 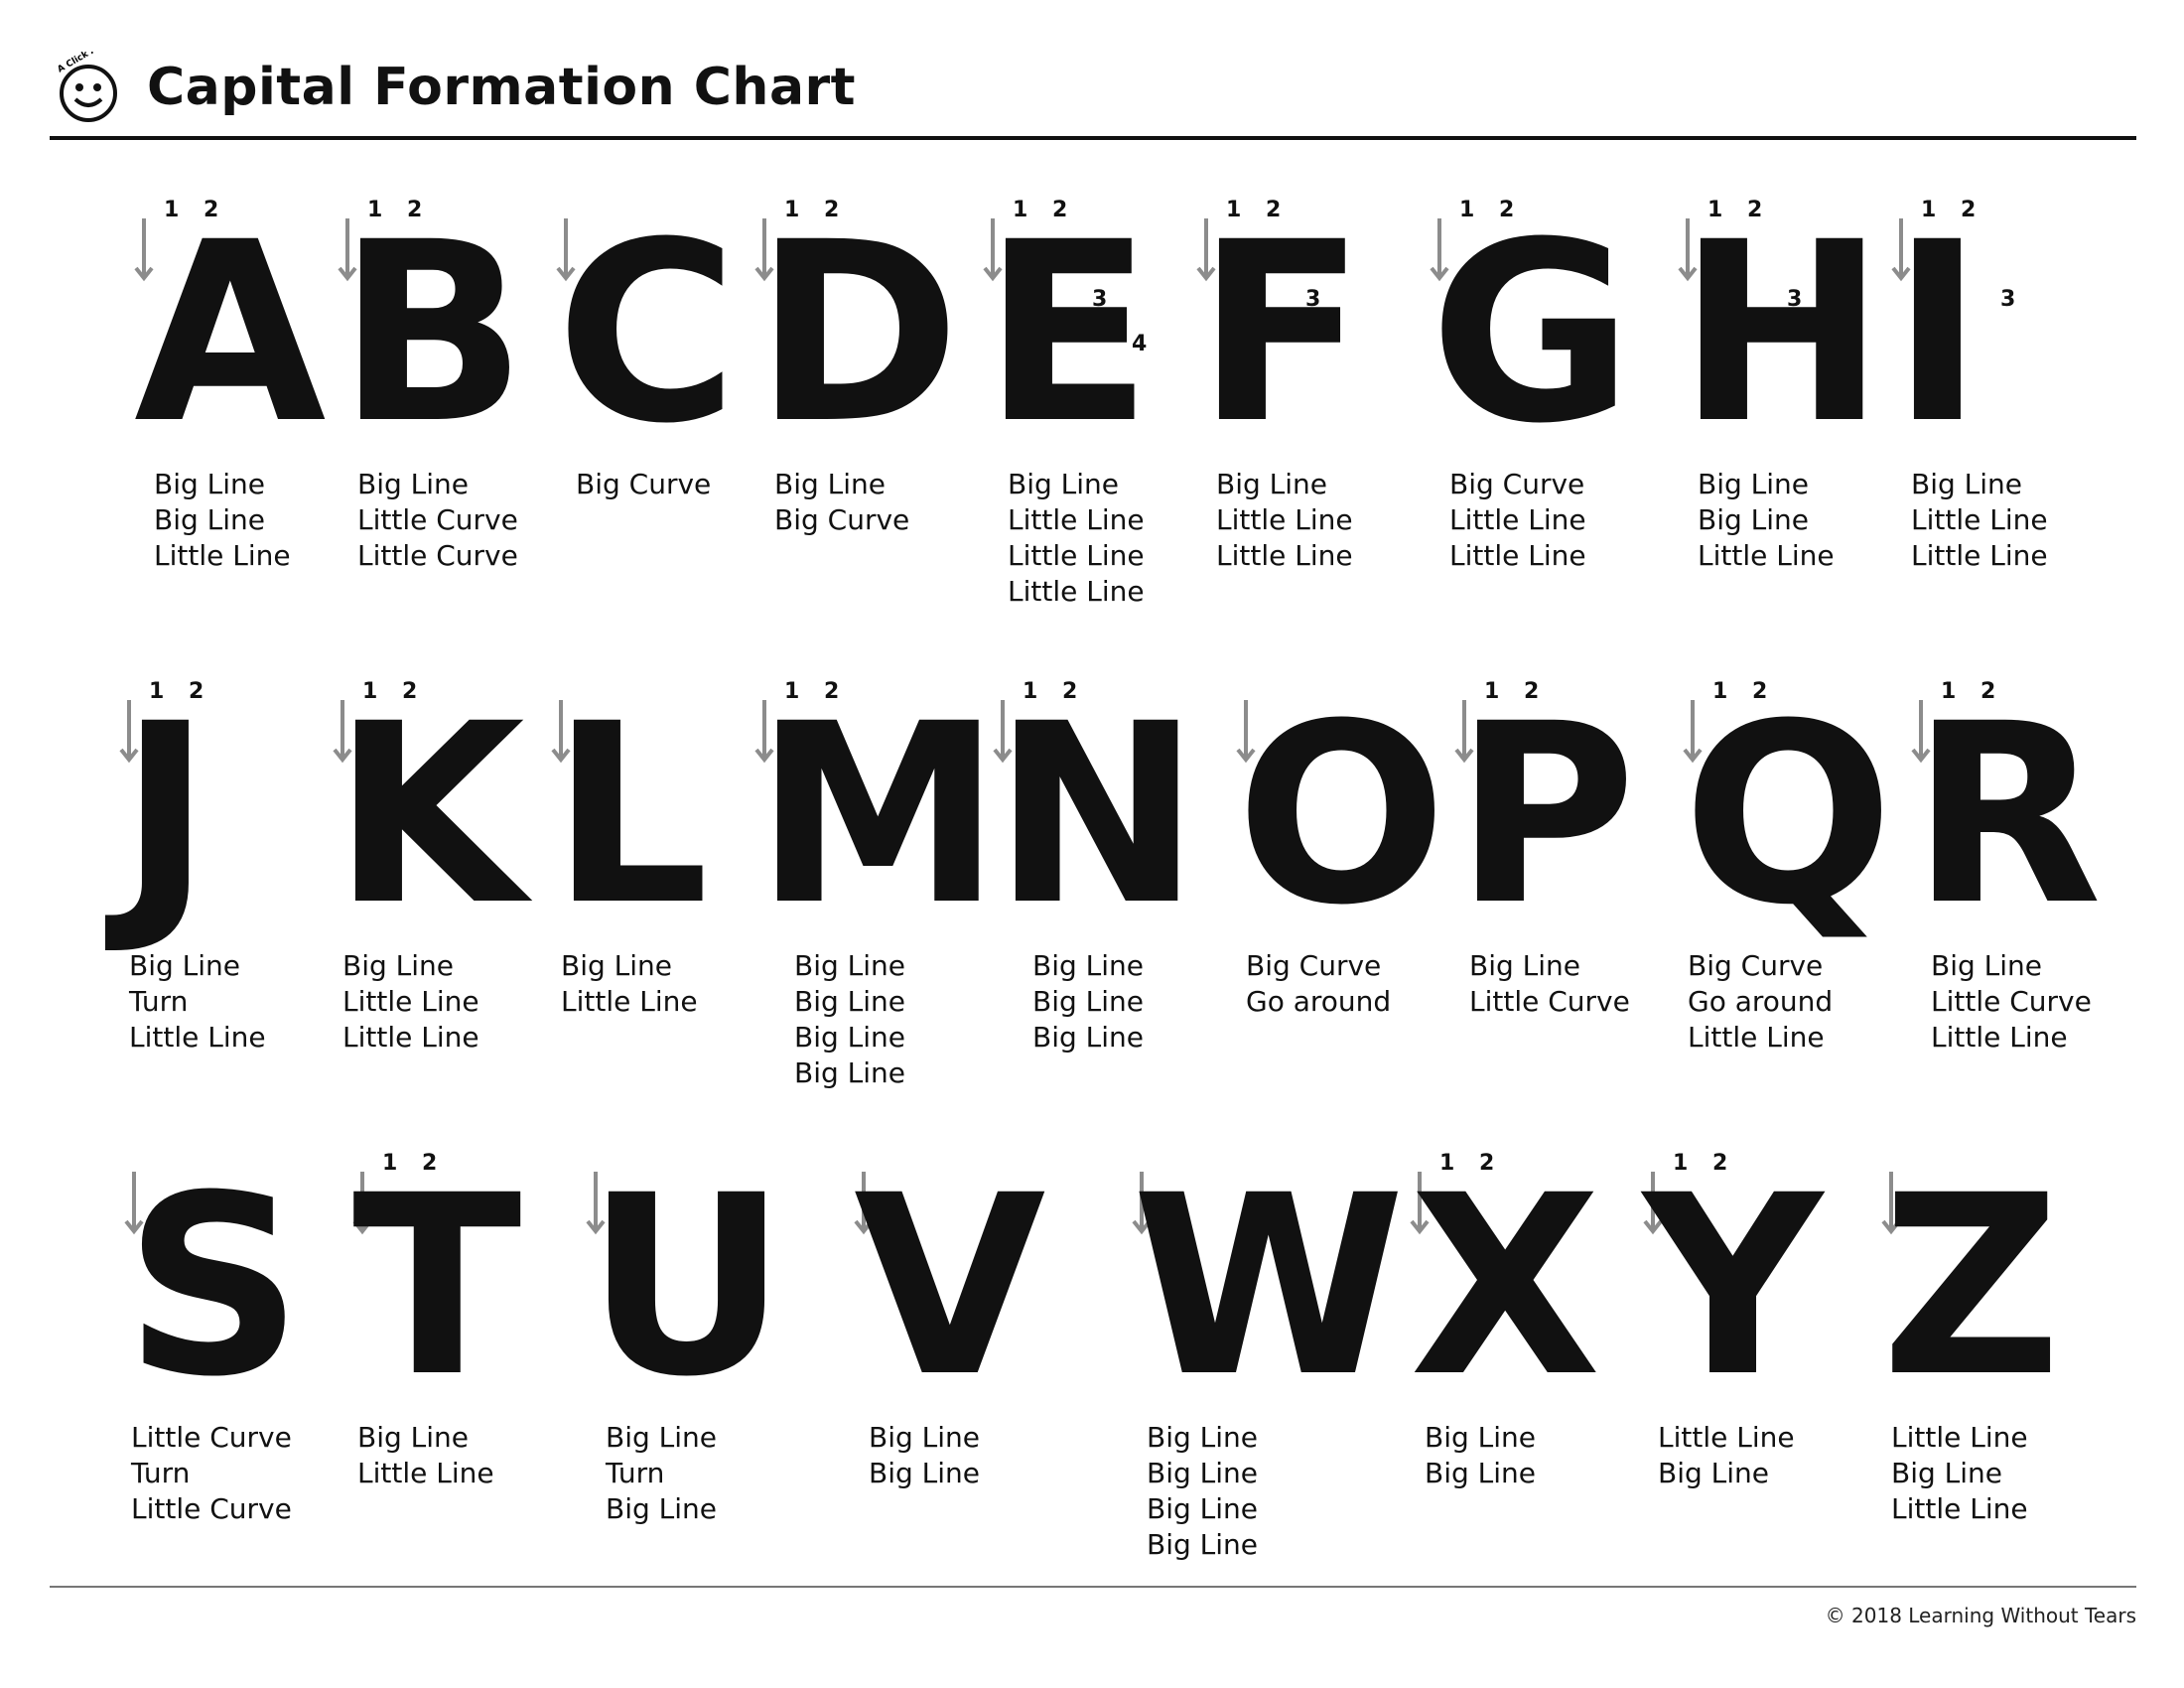 I want to click on letter-figure: 1 2B, so click(x=432, y=333).